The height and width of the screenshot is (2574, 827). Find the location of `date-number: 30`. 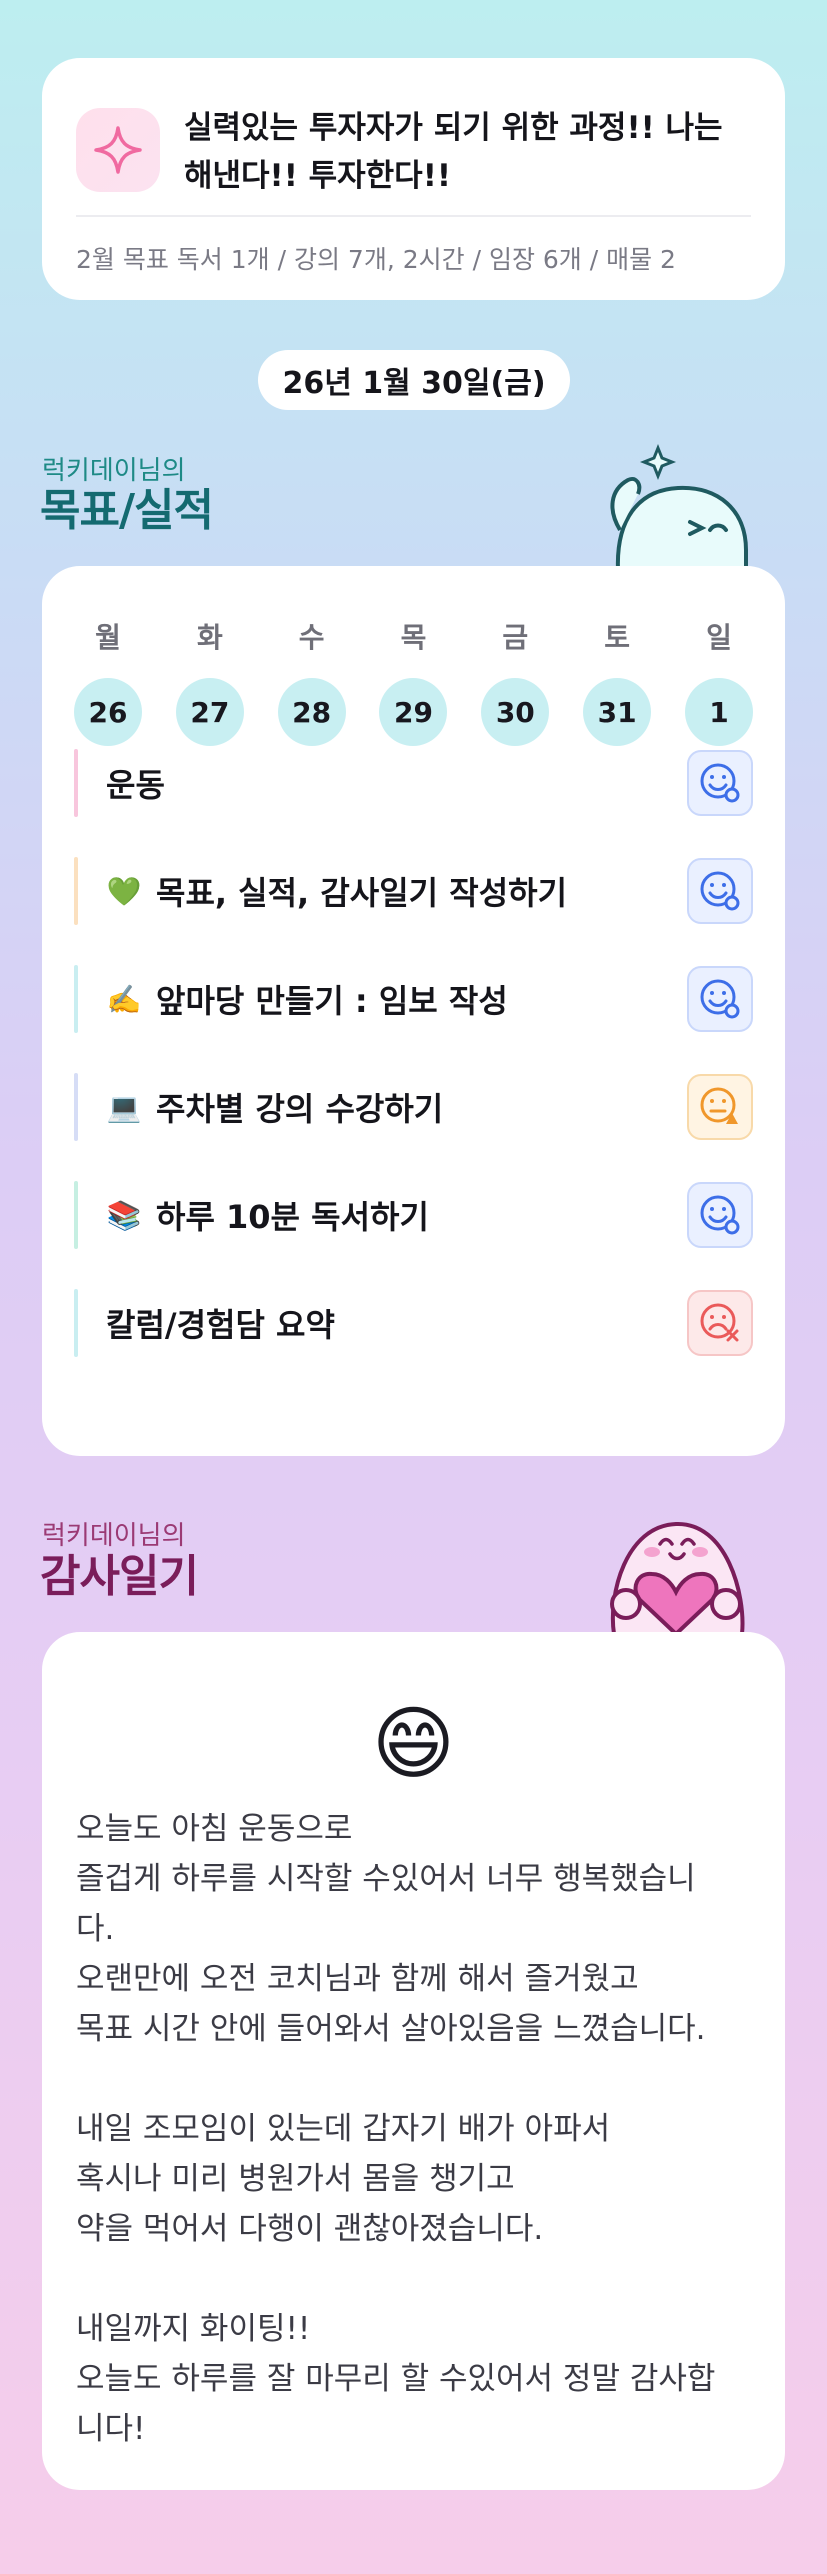

date-number: 30 is located at coordinates (515, 712).